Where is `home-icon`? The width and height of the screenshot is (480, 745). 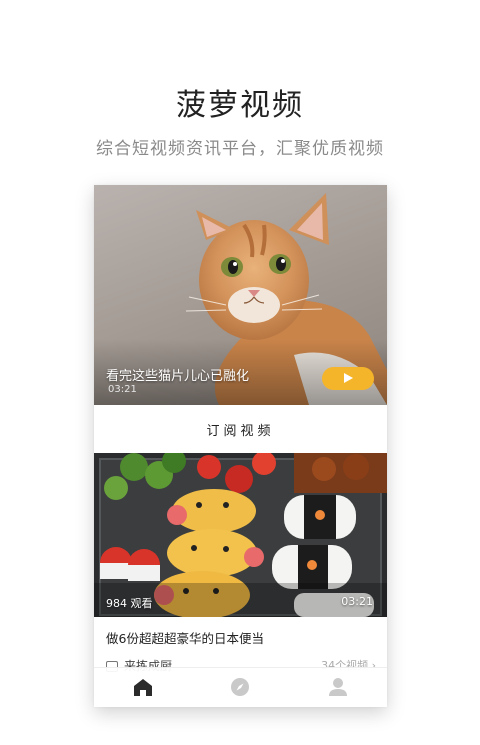 home-icon is located at coordinates (143, 687).